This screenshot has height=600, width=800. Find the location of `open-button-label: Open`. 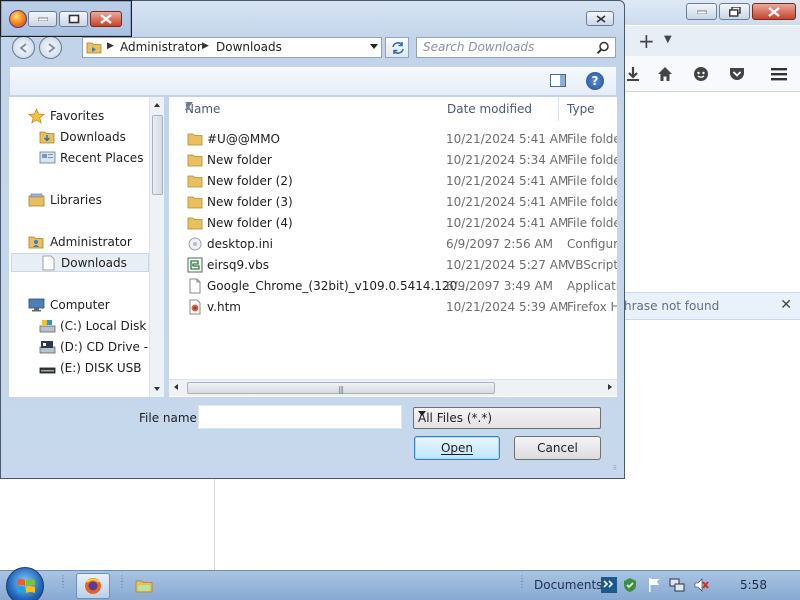

open-button-label: Open is located at coordinates (457, 448).